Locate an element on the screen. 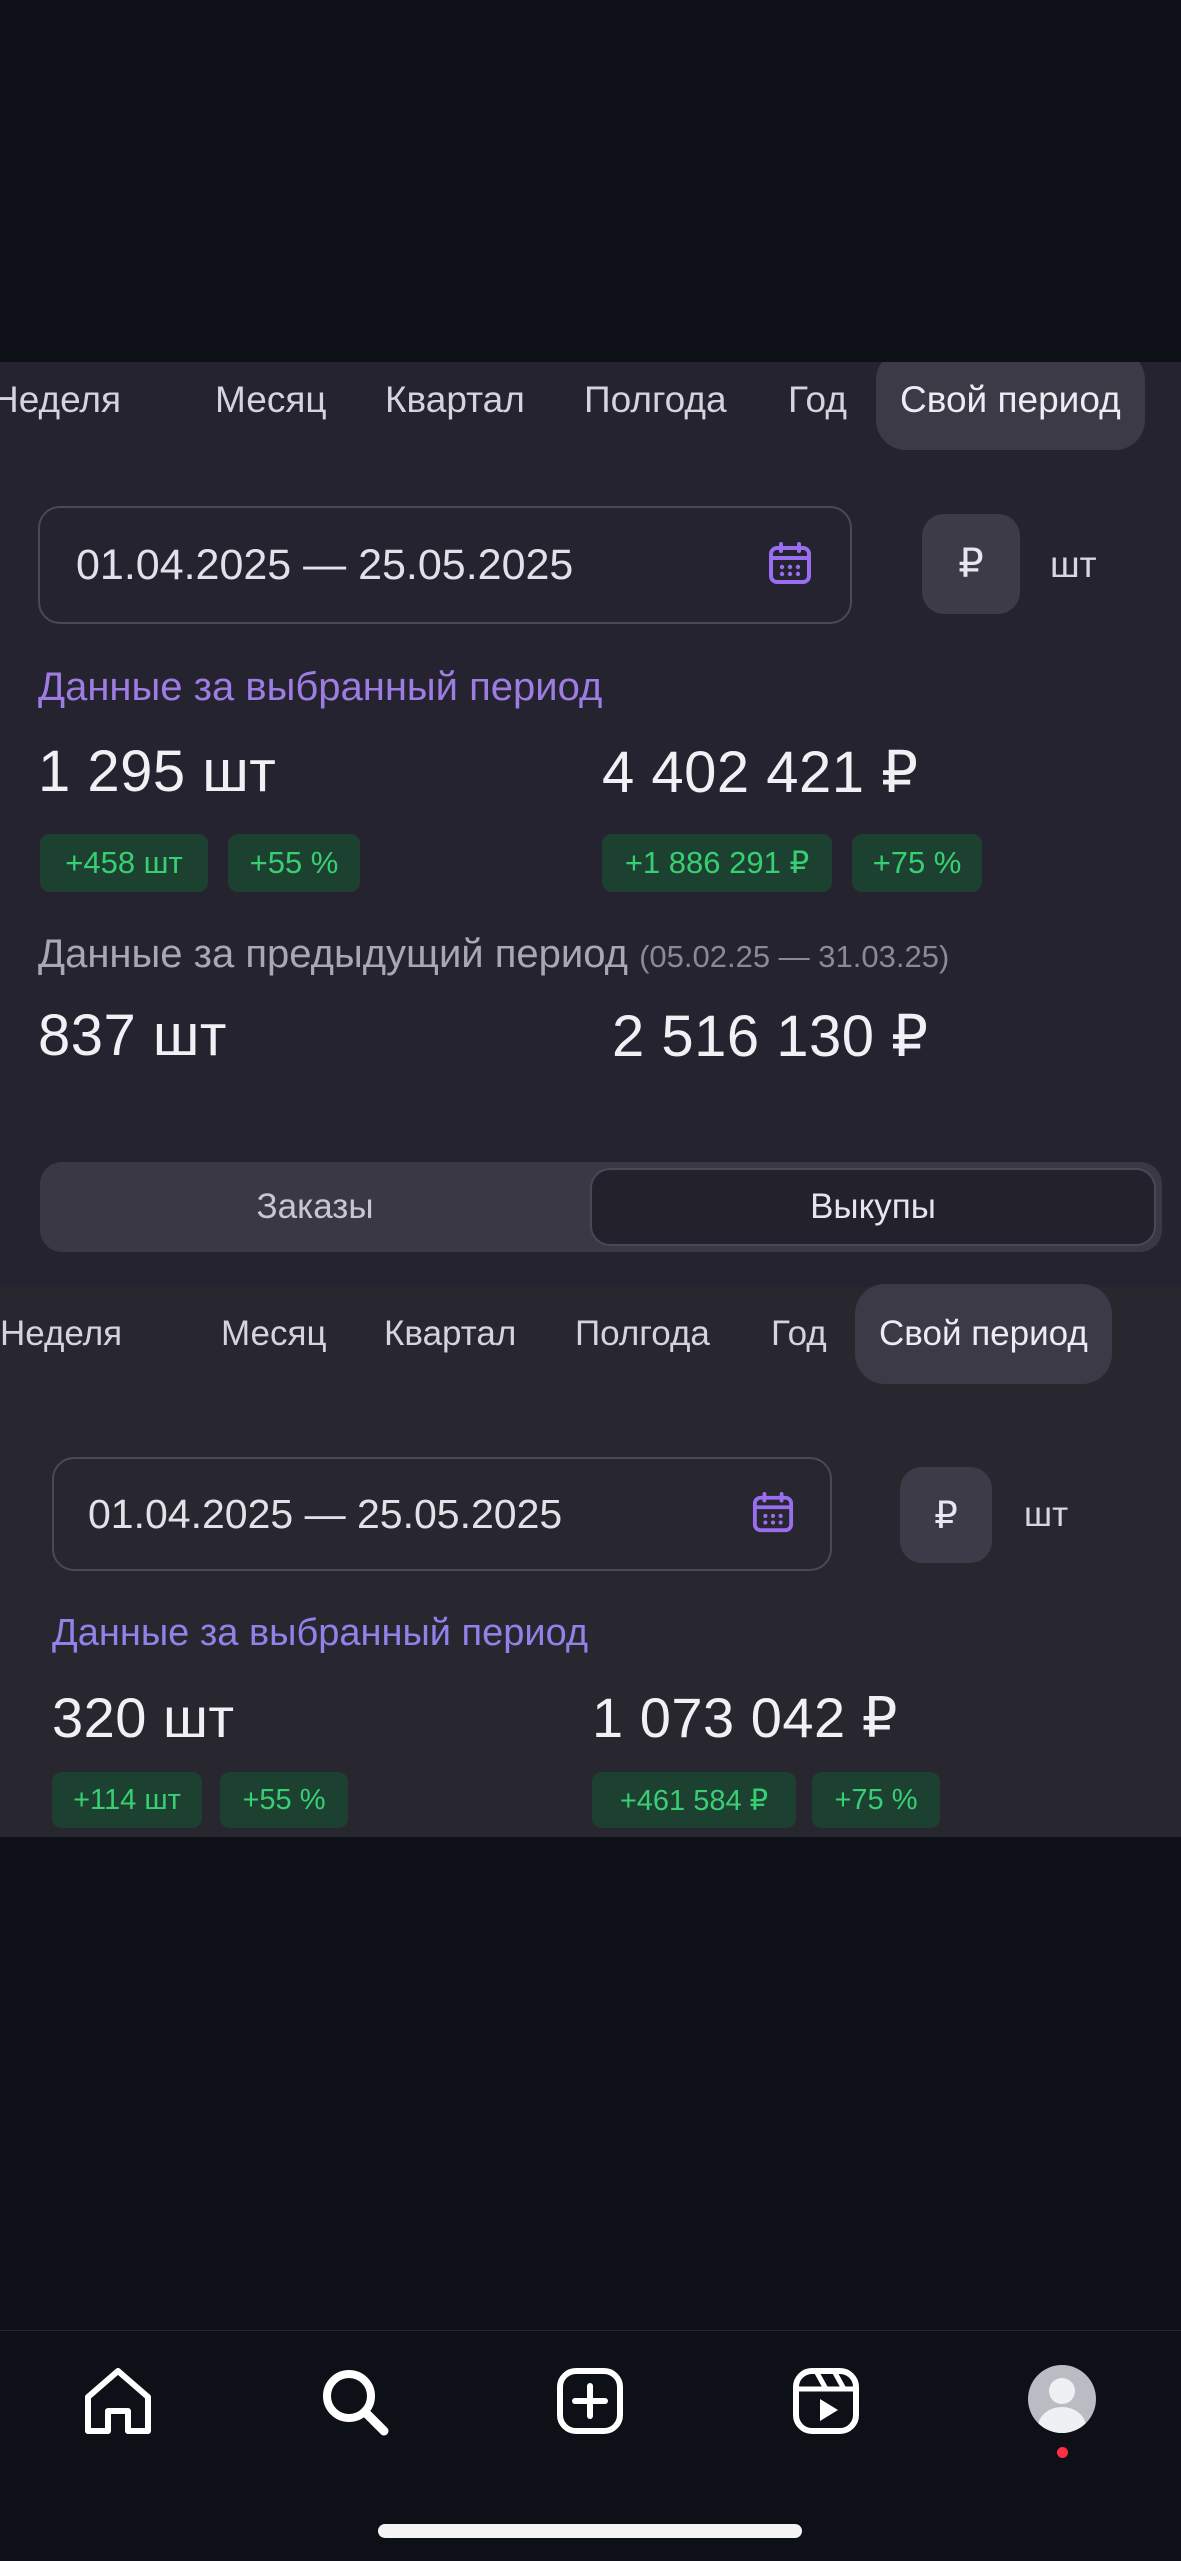 The width and height of the screenshot is (1181, 2561). selected-qty-b: 320 шт is located at coordinates (143, 1717).